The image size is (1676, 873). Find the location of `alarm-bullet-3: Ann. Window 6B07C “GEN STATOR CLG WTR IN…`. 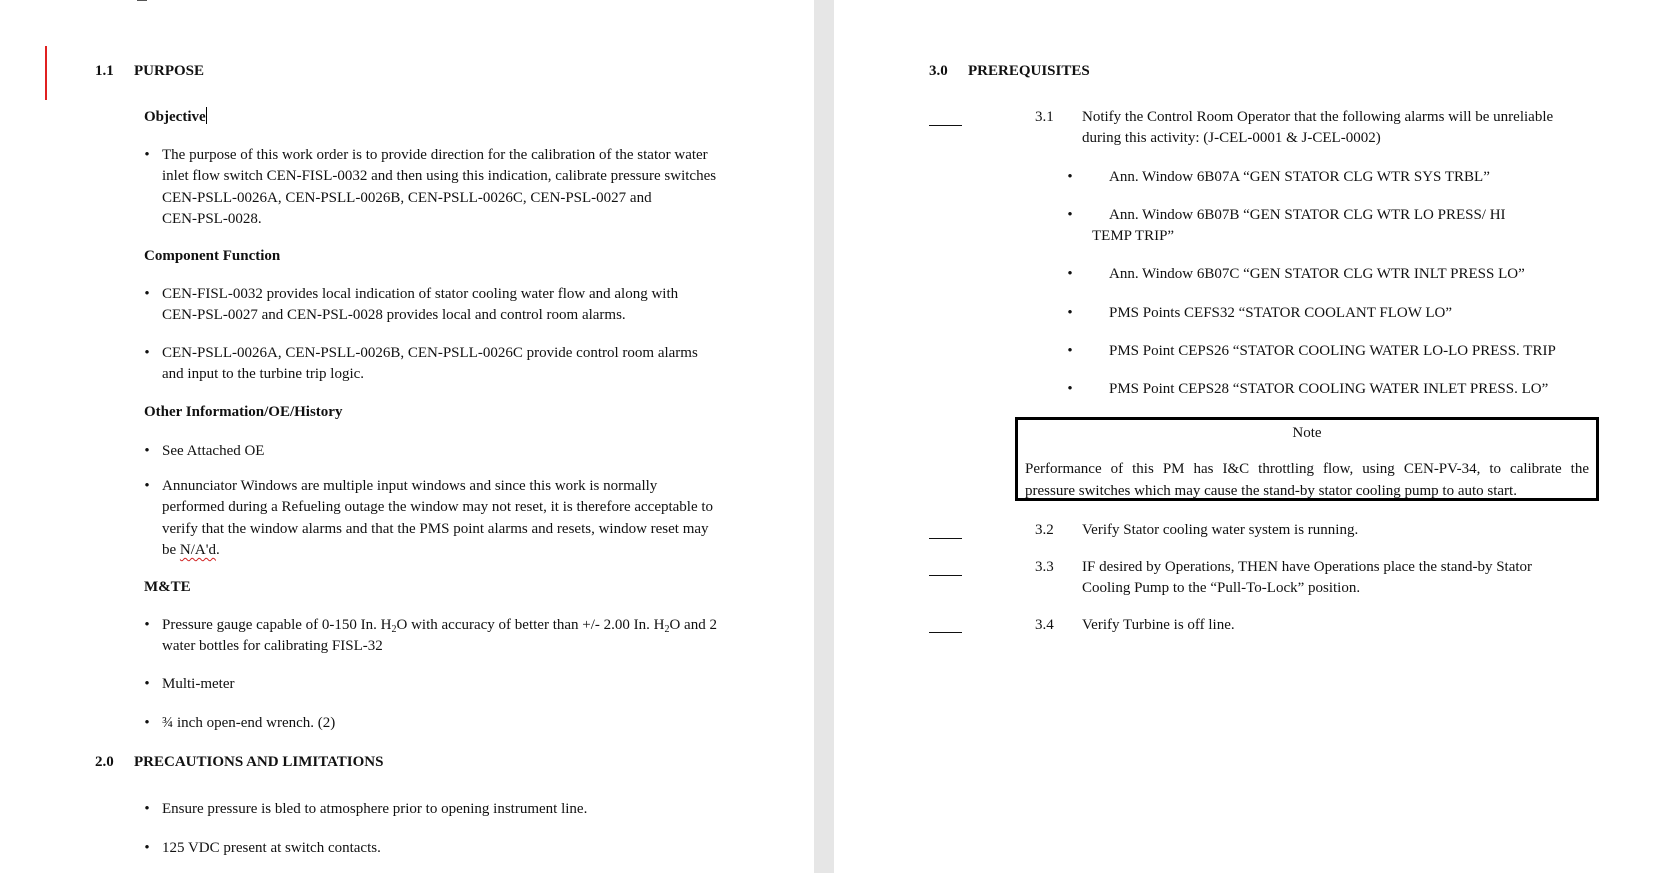

alarm-bullet-3: Ann. Window 6B07C “GEN STATOR CLG WTR IN… is located at coordinates (1317, 274).